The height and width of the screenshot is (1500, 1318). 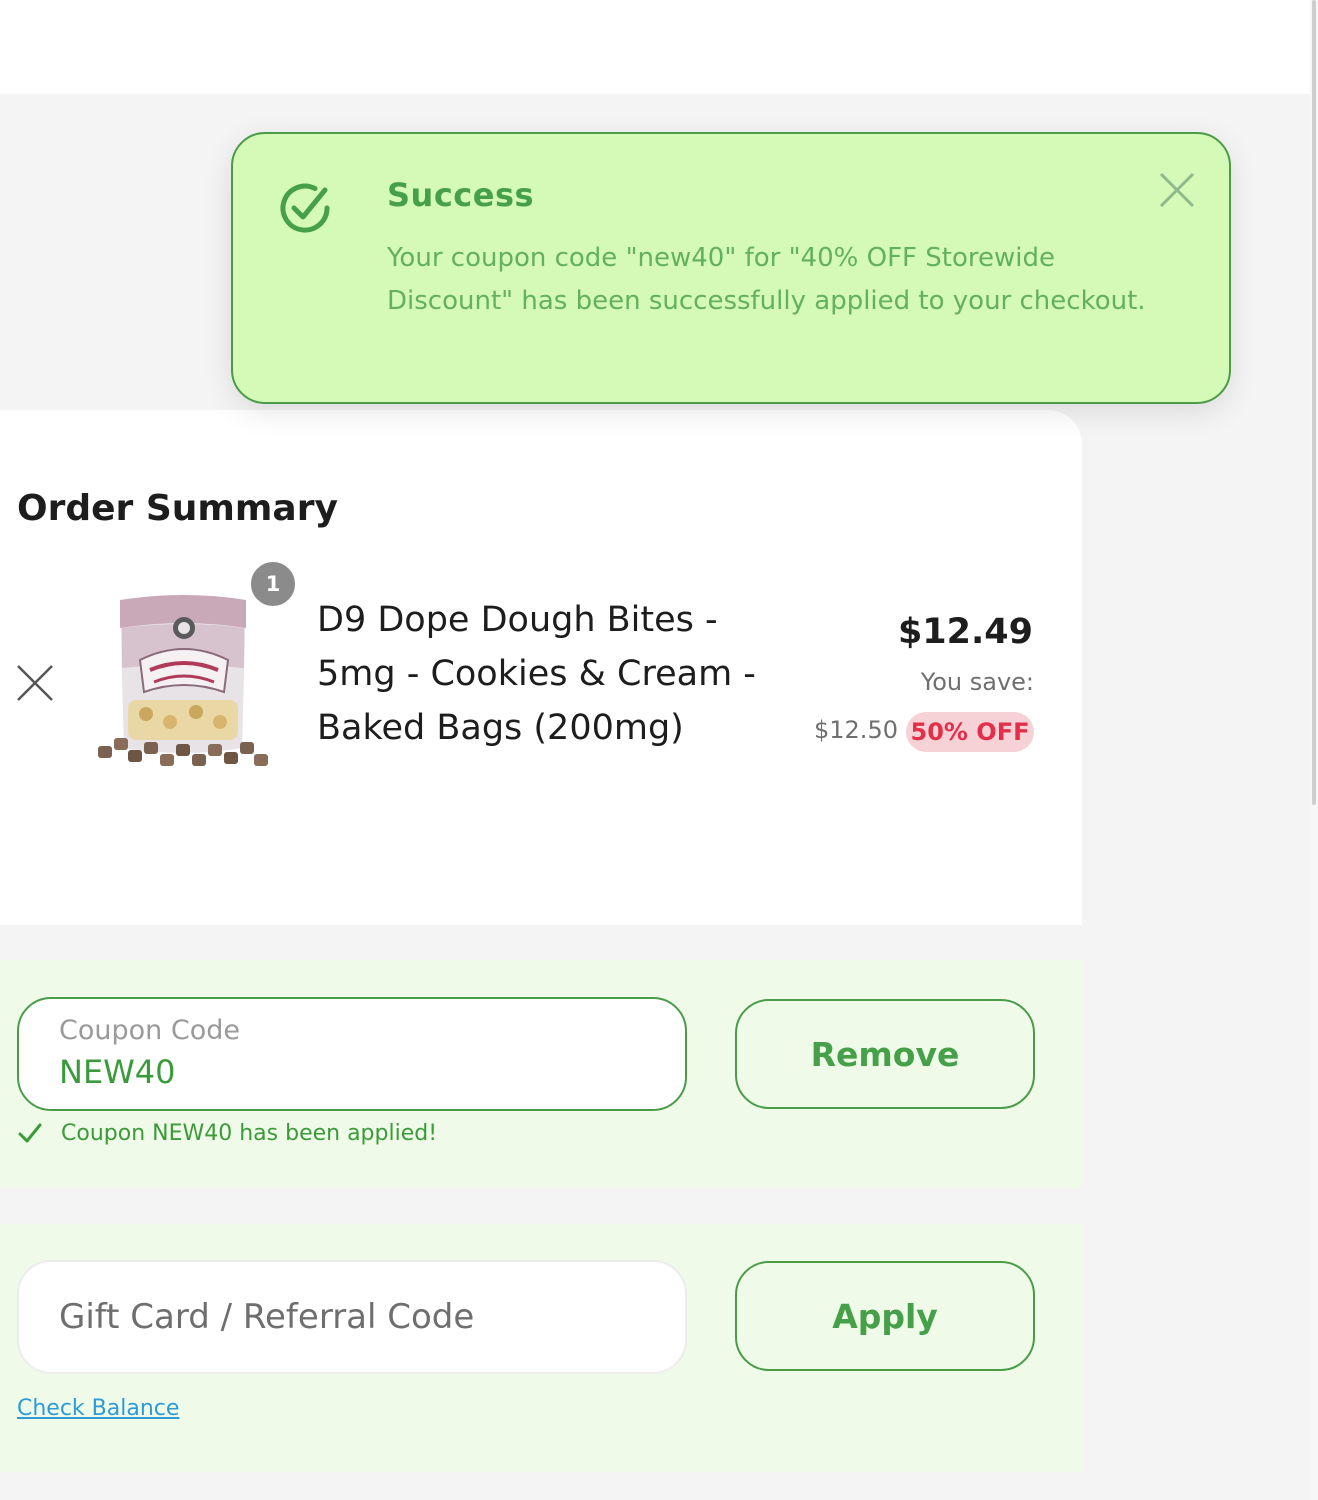 What do you see at coordinates (359, 1317) in the screenshot?
I see `gift-card-input` at bounding box center [359, 1317].